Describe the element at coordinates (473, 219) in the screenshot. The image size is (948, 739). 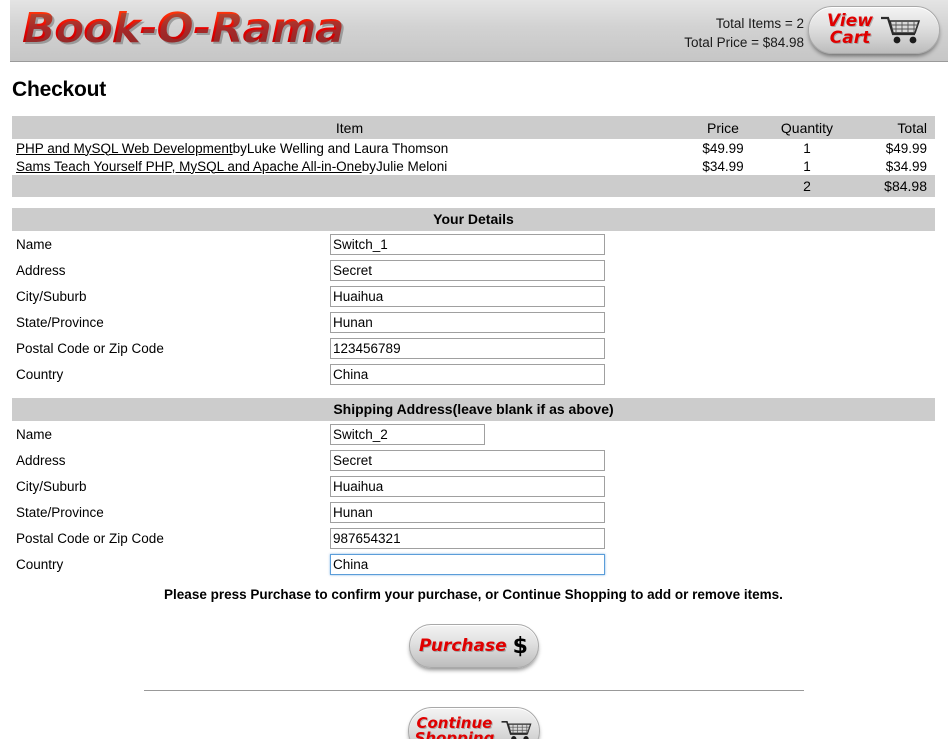
I see `your-details-heading: Your Details` at that location.